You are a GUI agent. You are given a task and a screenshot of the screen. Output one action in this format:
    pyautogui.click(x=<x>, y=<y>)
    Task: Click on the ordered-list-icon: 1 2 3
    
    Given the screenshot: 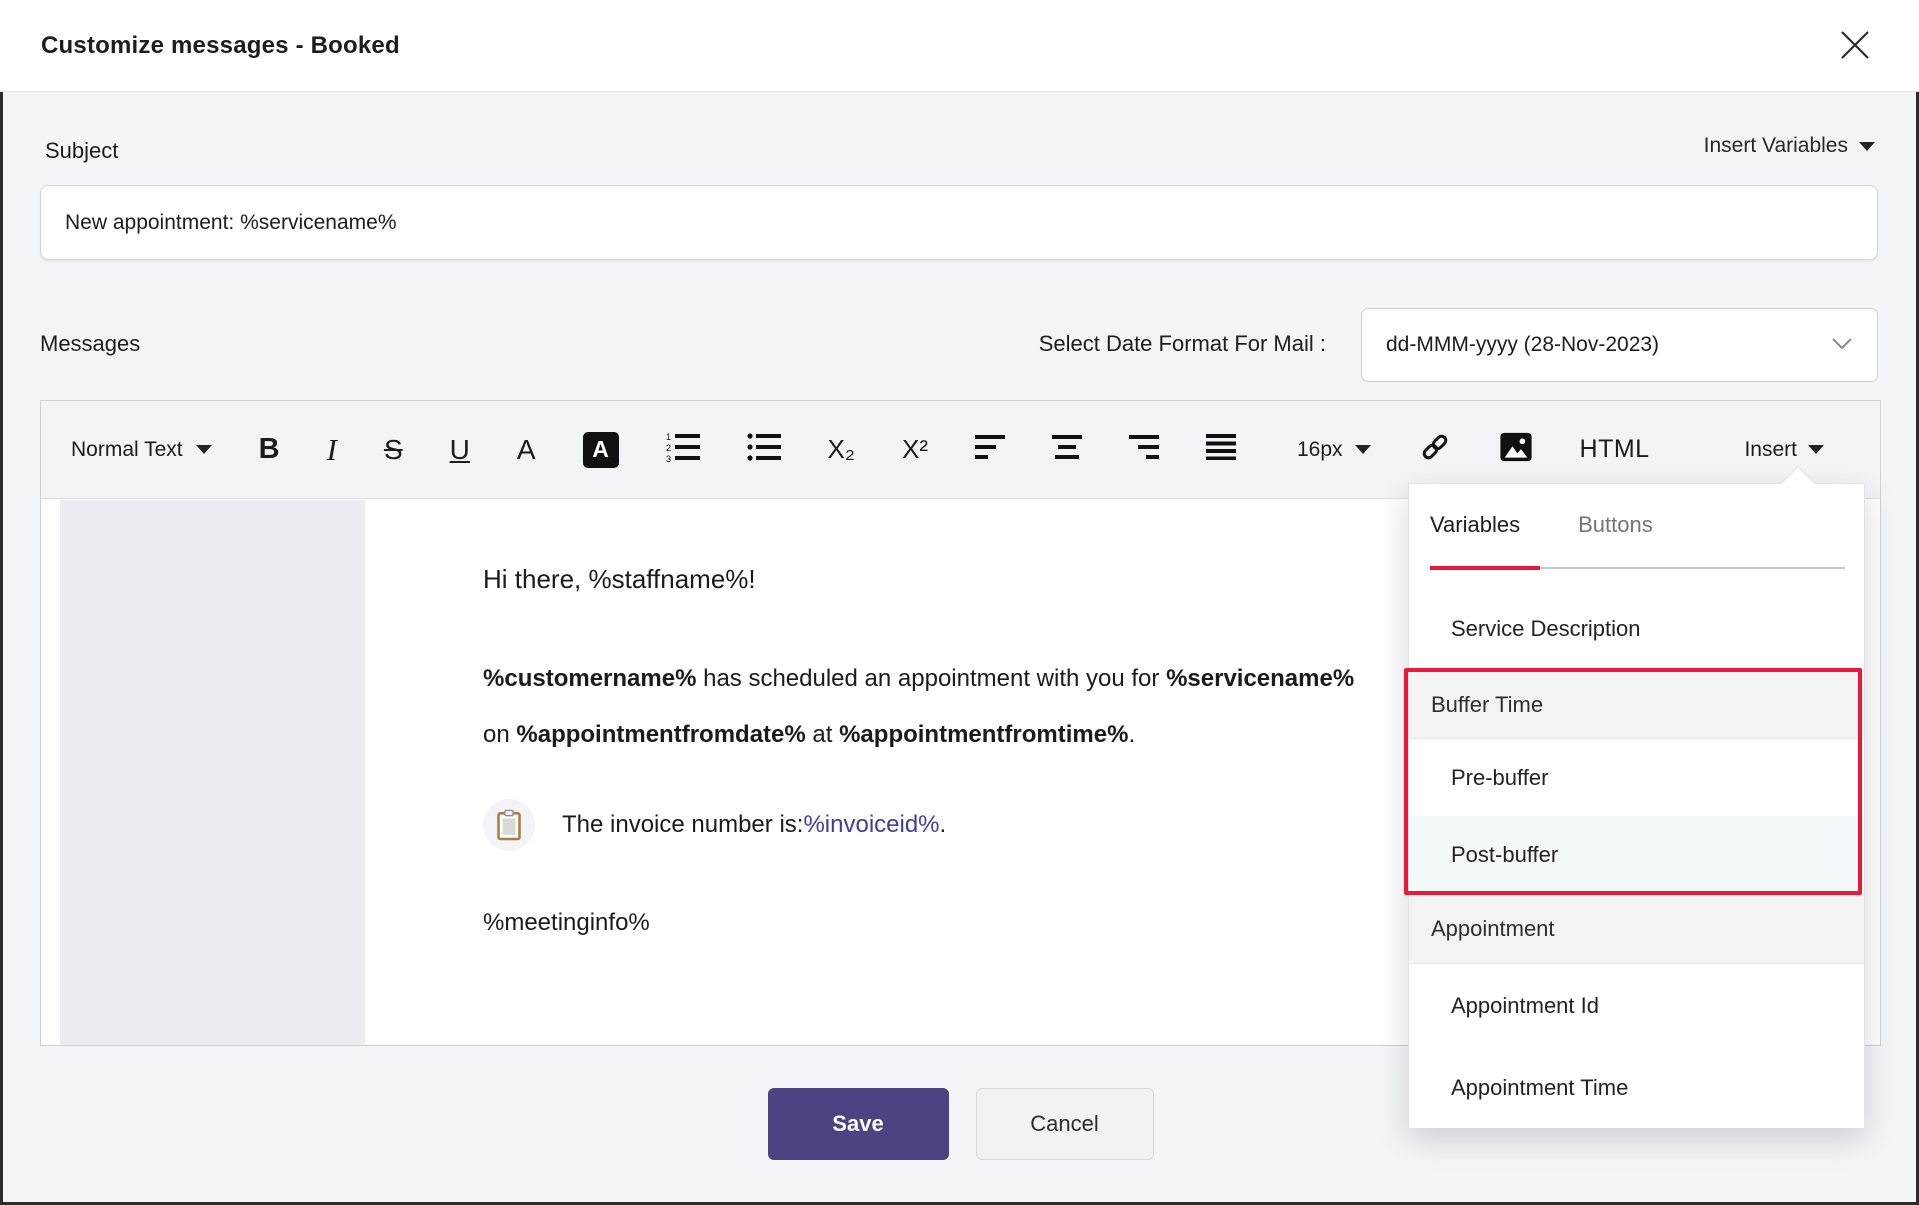 What is the action you would take?
    pyautogui.click(x=683, y=449)
    